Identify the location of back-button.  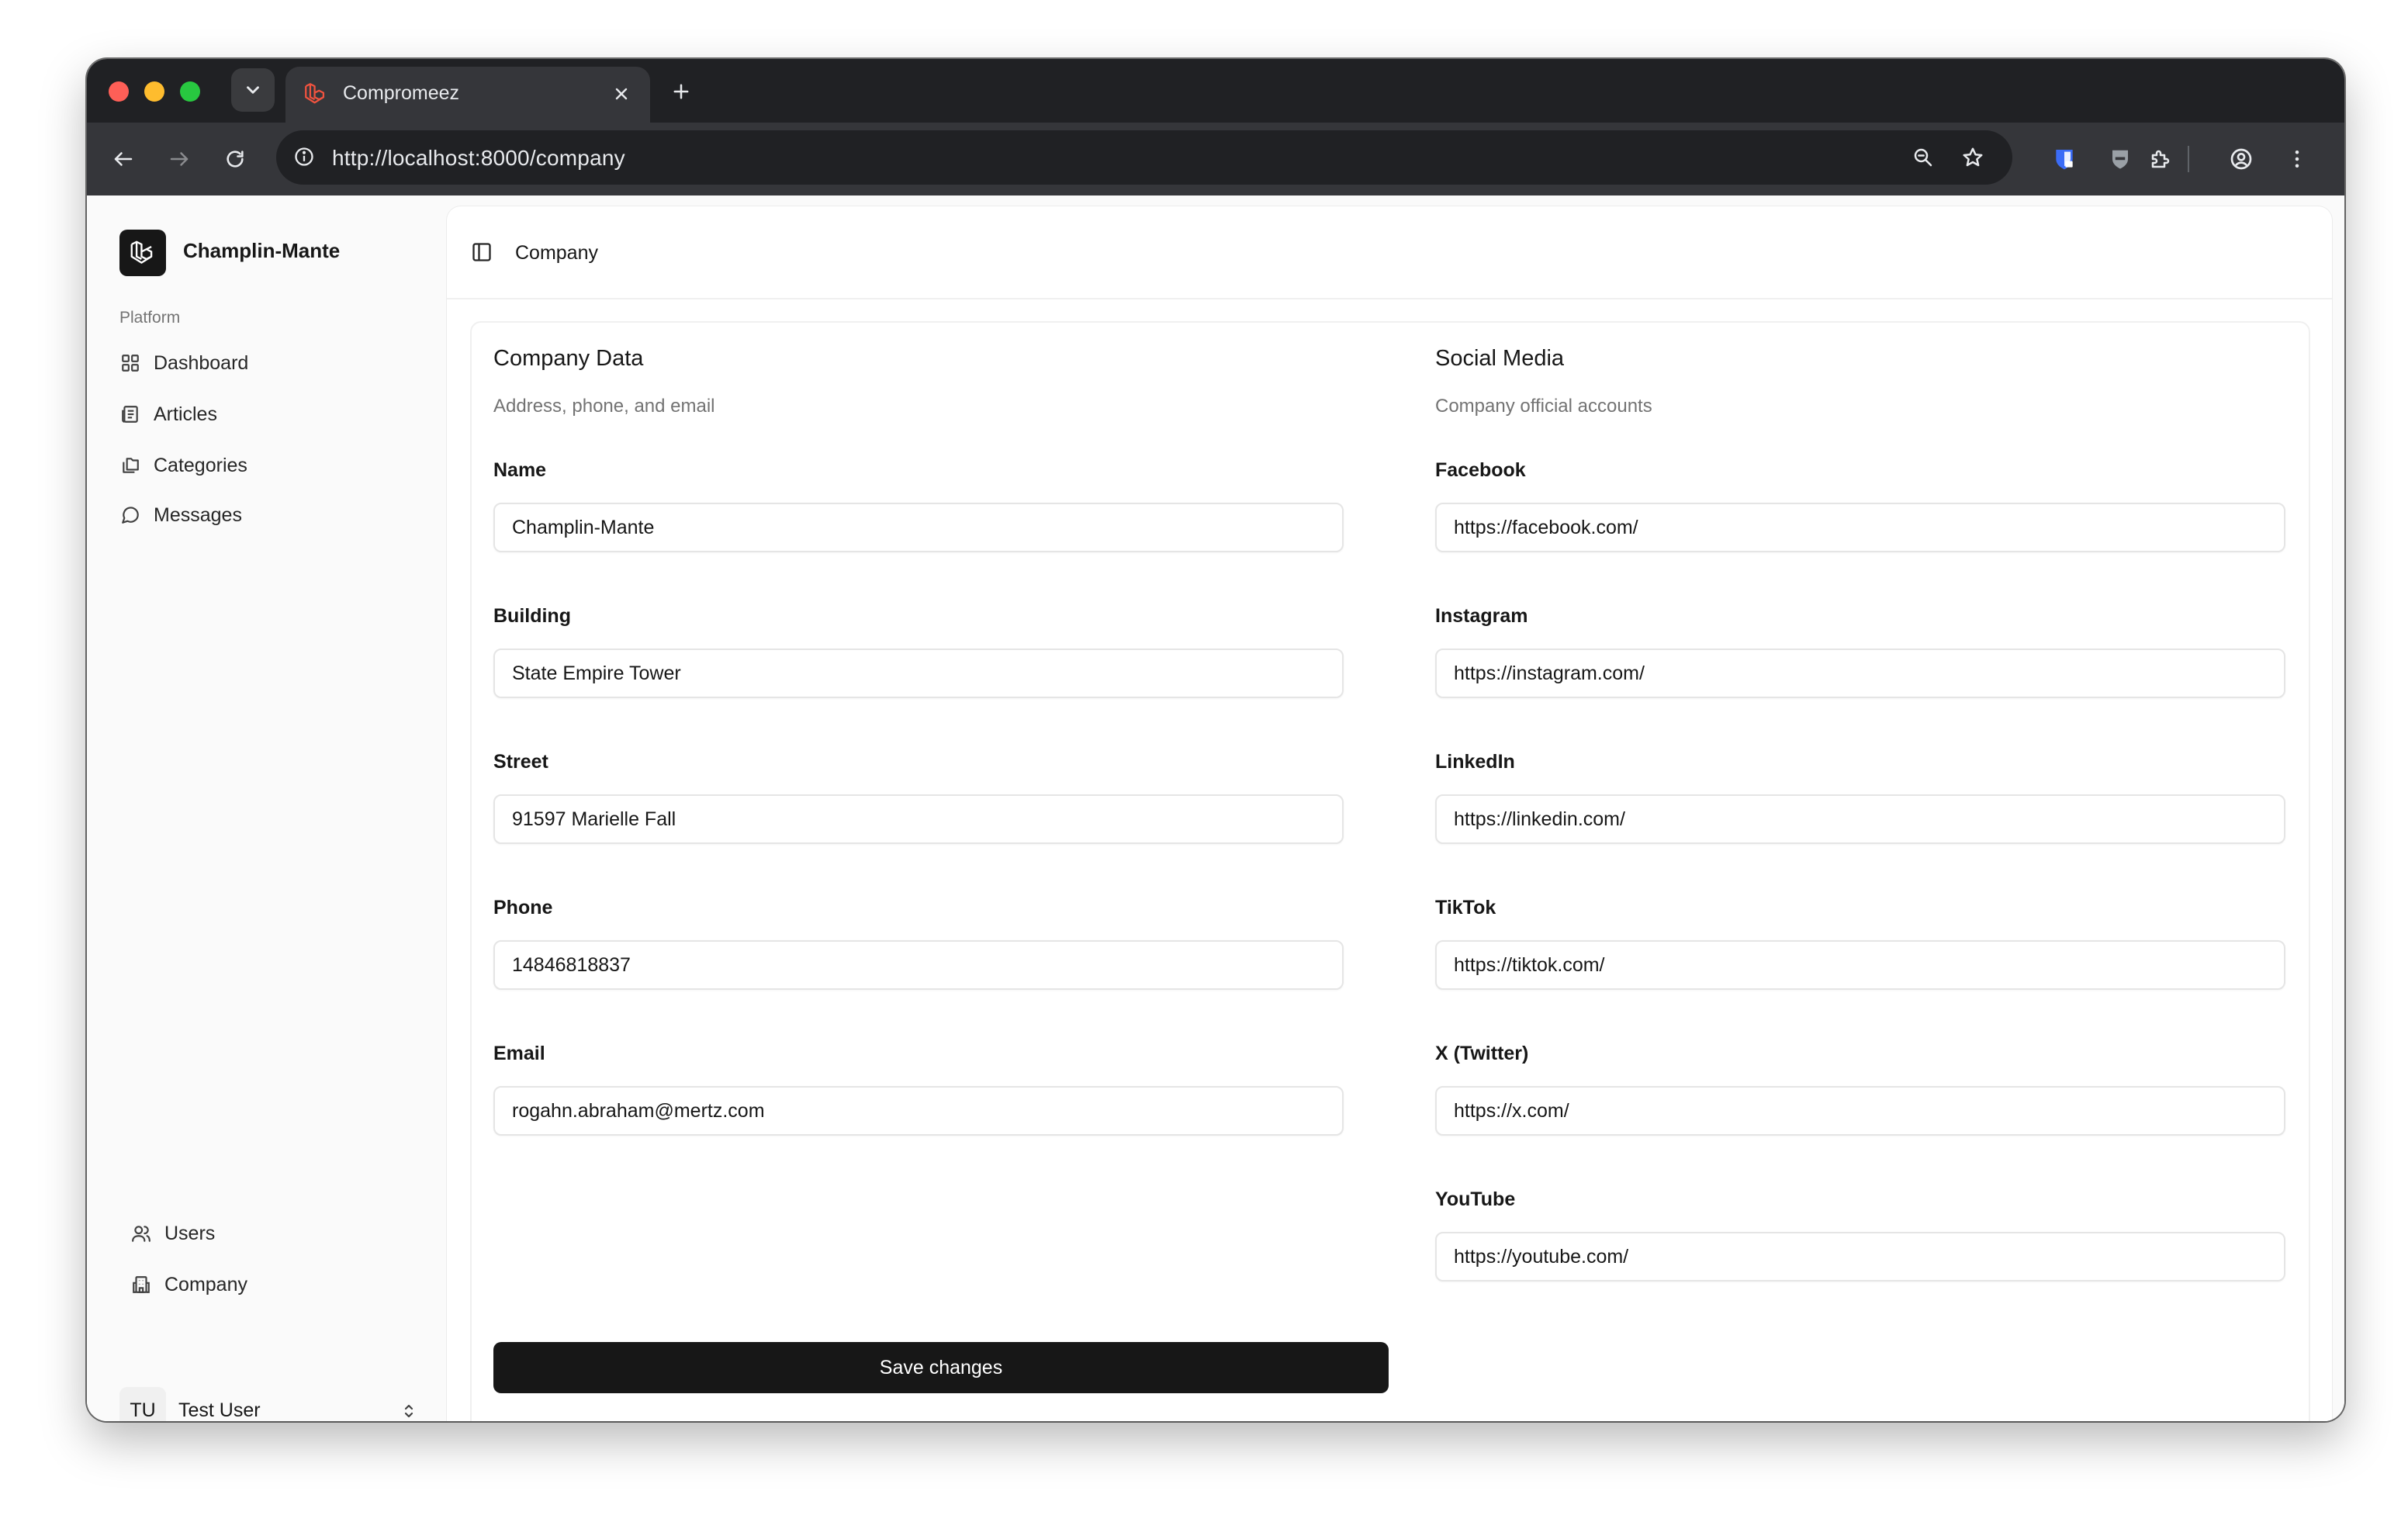
(124, 159).